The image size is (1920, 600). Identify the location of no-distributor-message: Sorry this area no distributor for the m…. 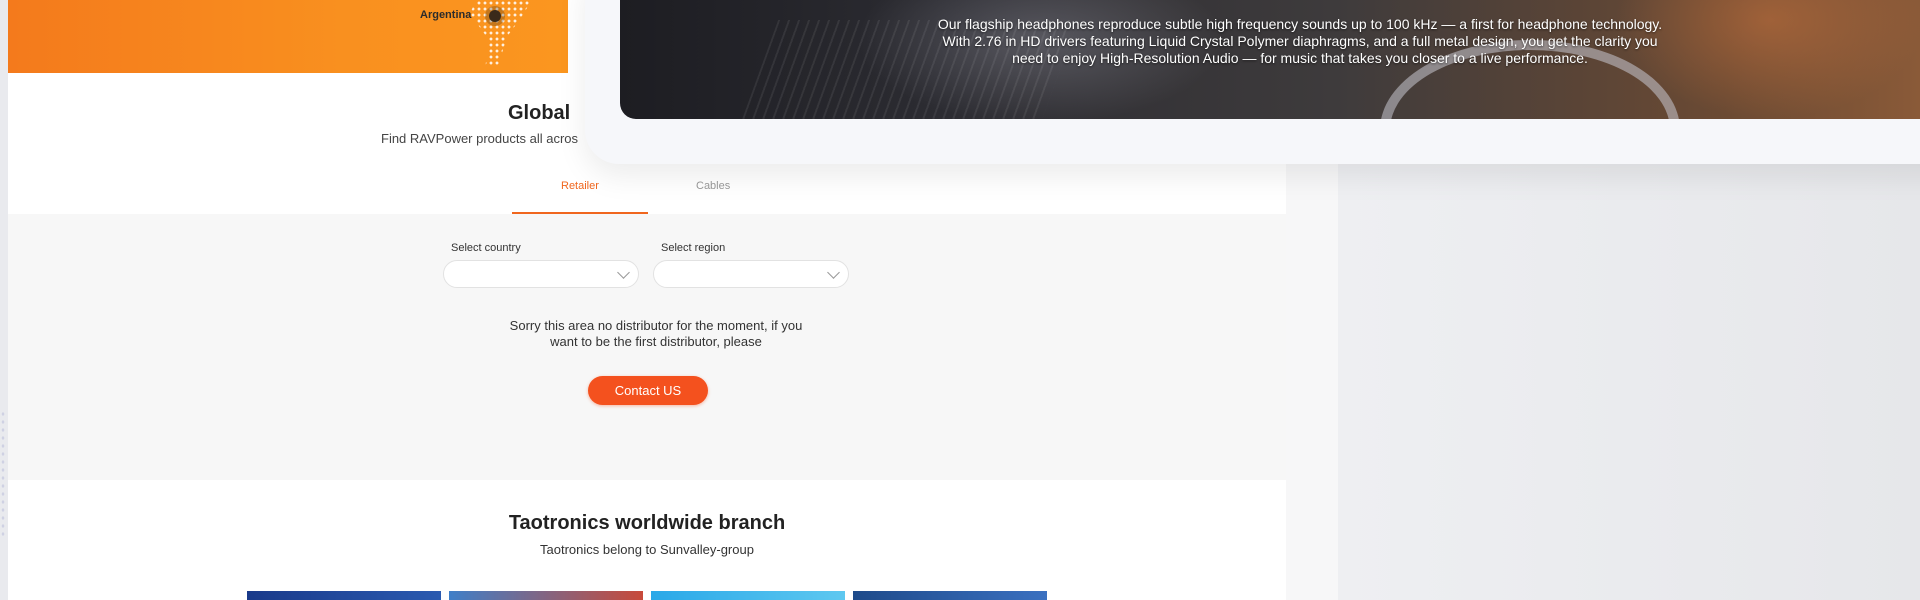
(656, 334).